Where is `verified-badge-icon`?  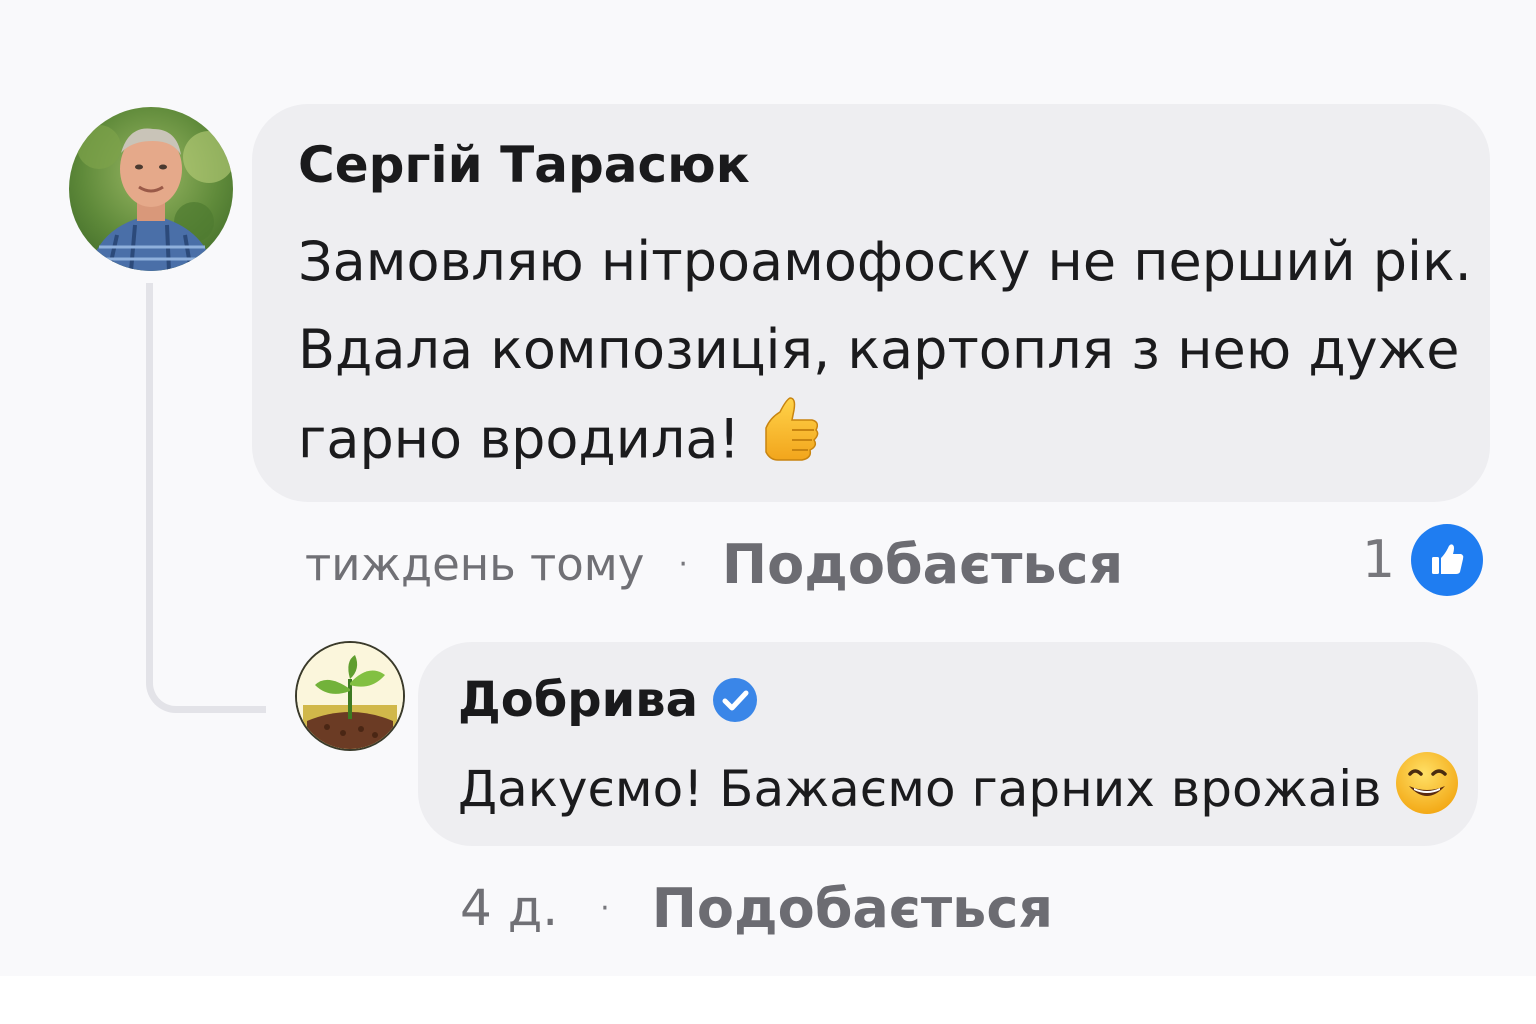 verified-badge-icon is located at coordinates (735, 700).